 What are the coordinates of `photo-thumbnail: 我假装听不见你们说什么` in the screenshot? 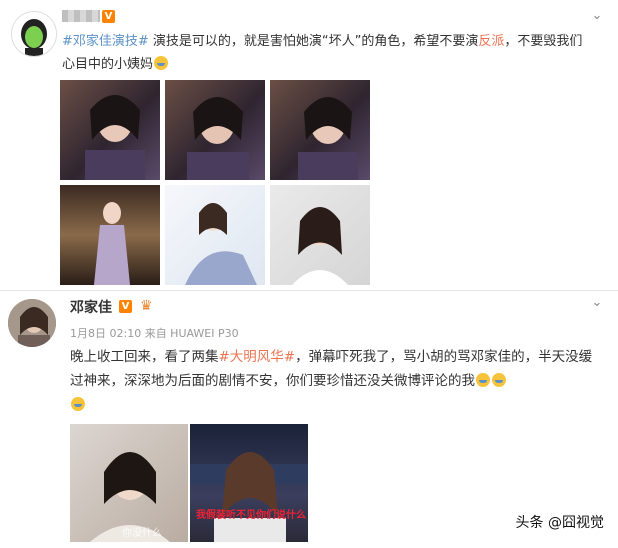 It's located at (249, 483).